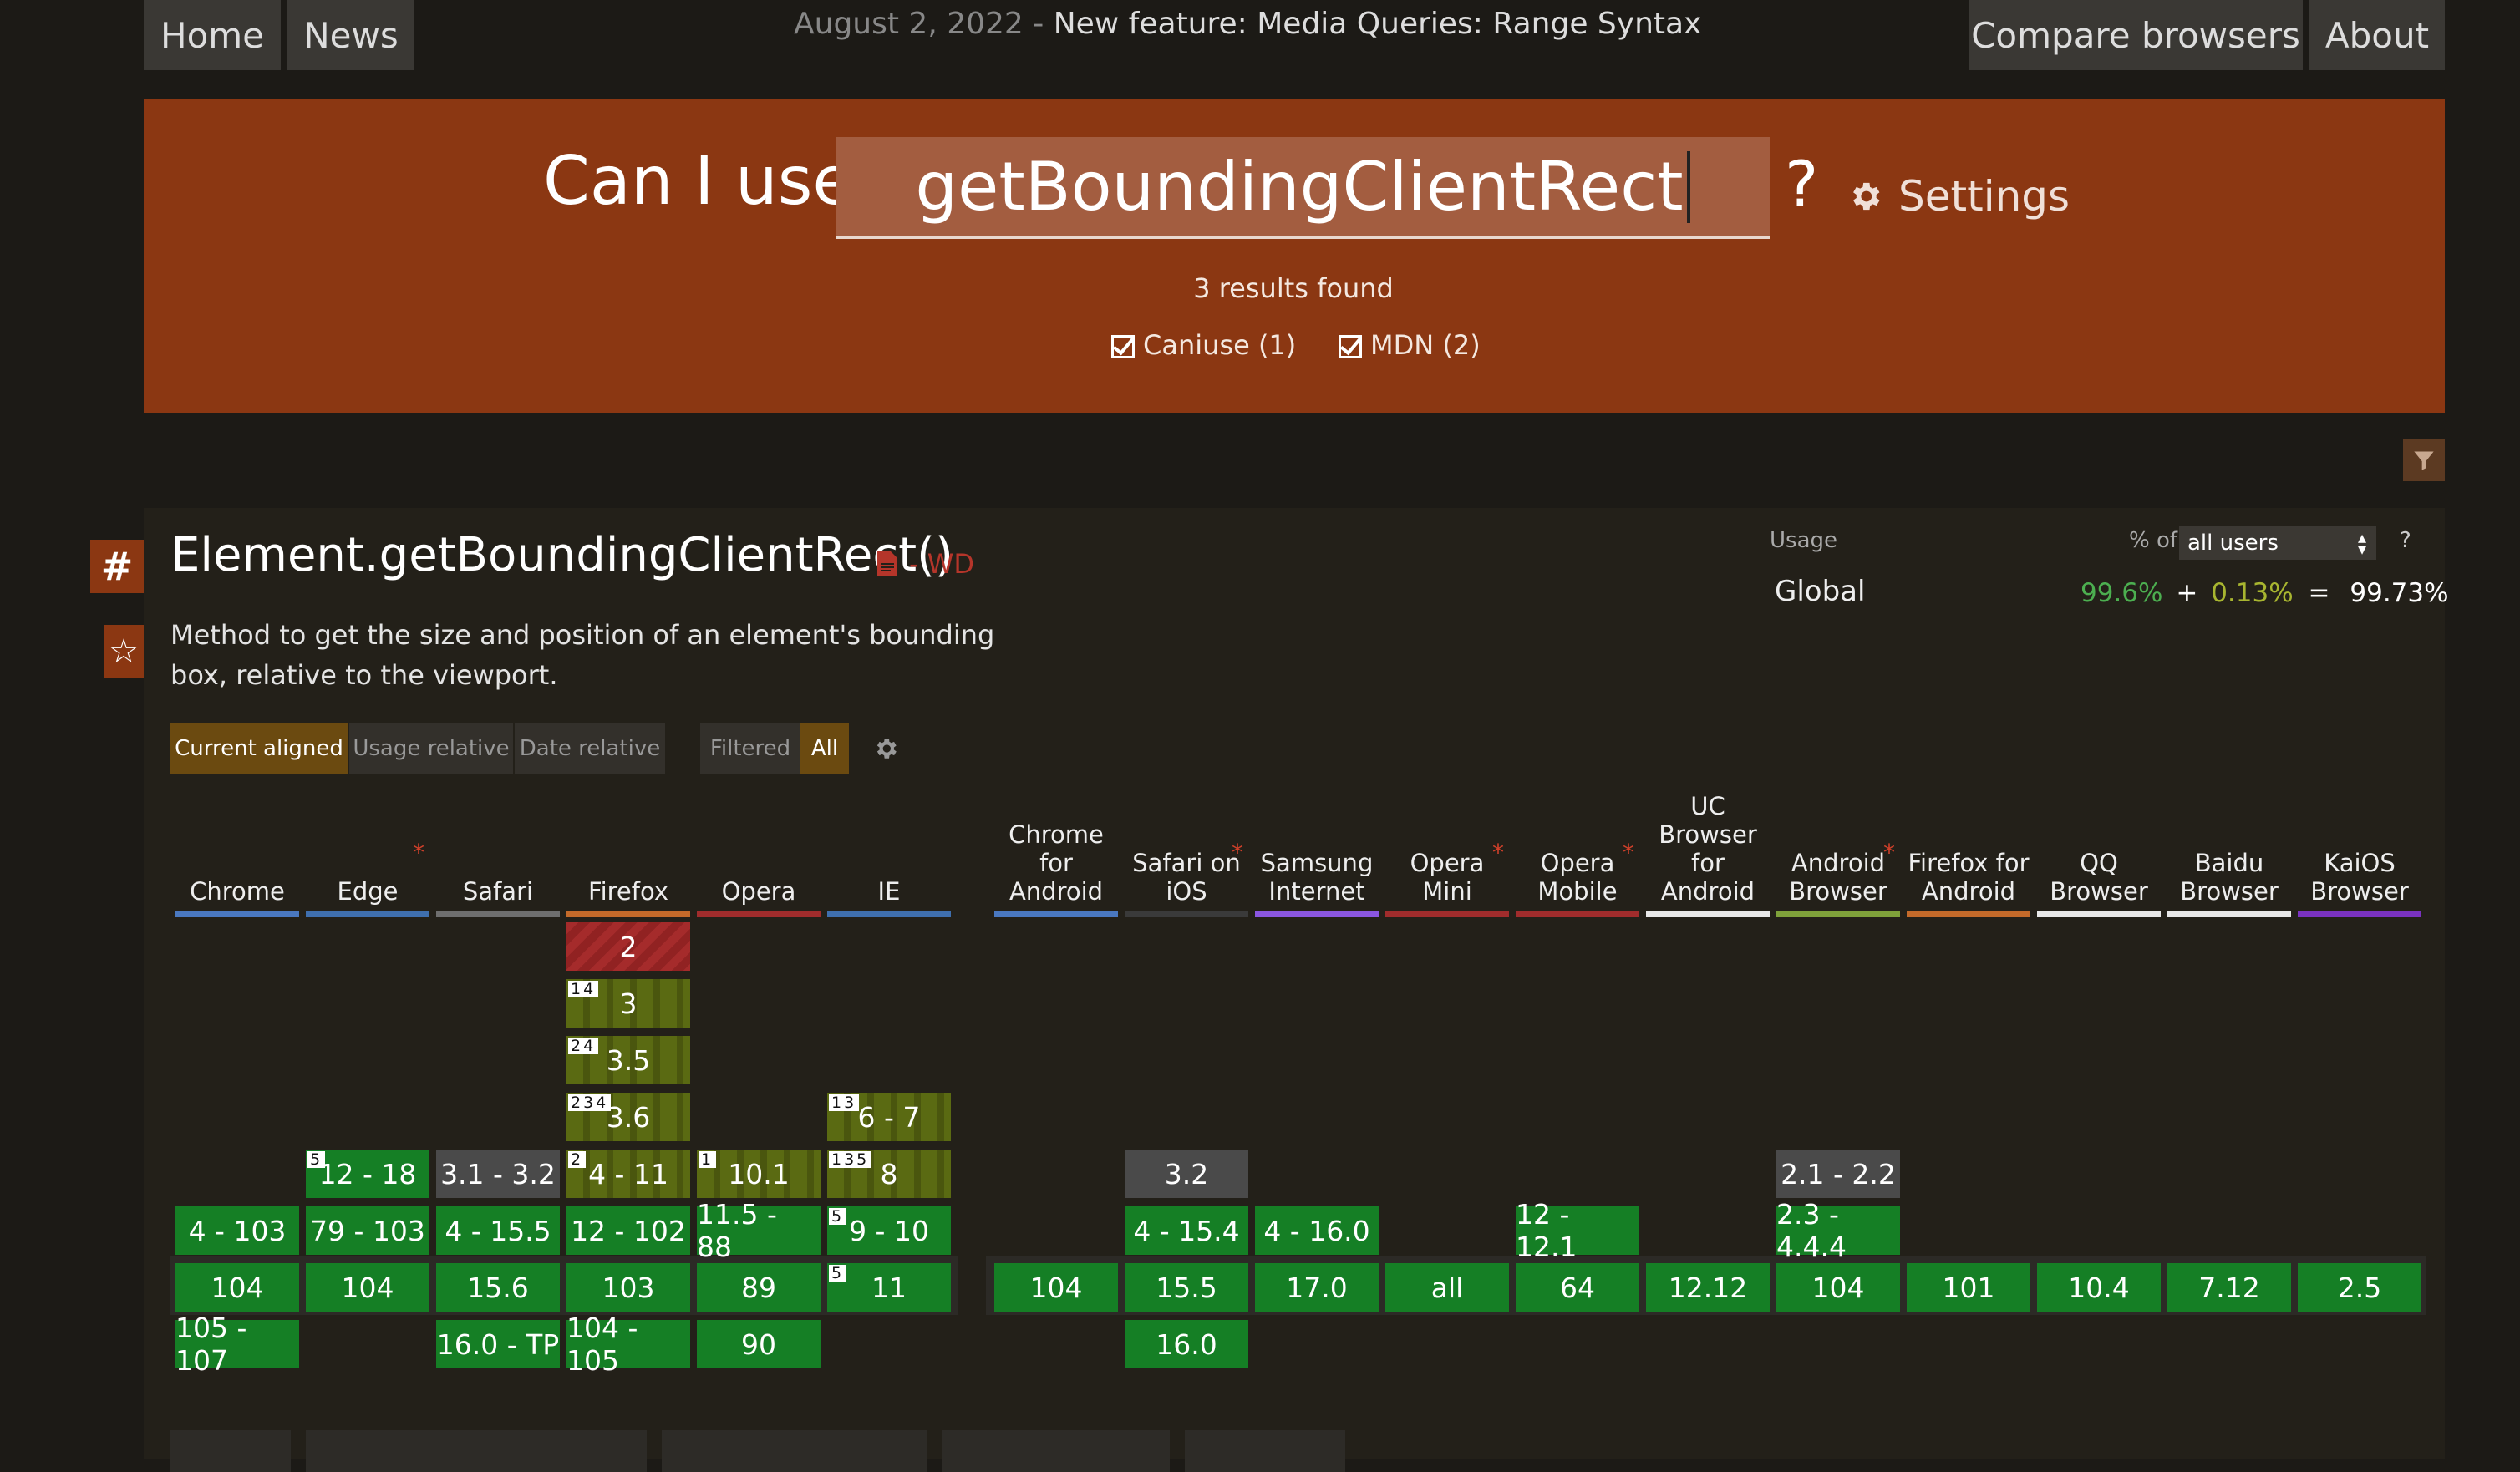 The image size is (2520, 1472). I want to click on support-cell: 8 135, so click(889, 1174).